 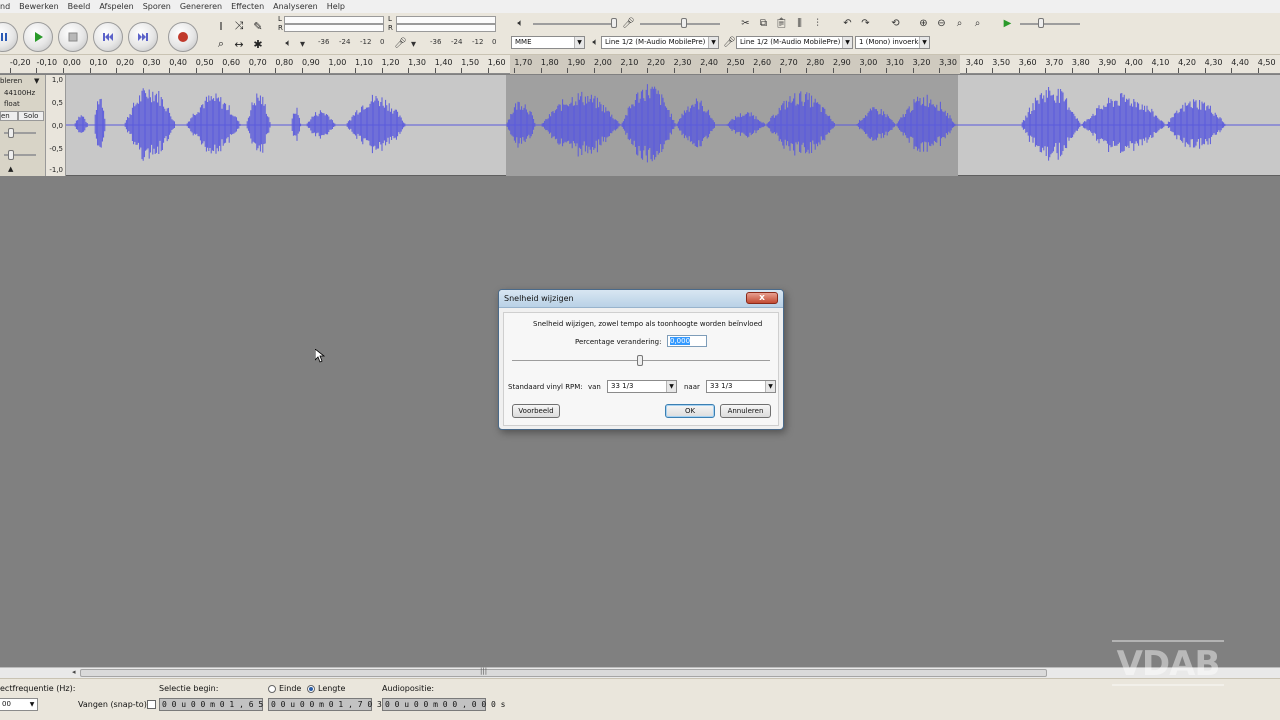 What do you see at coordinates (151, 704) in the screenshot?
I see `snap-to-checkbox` at bounding box center [151, 704].